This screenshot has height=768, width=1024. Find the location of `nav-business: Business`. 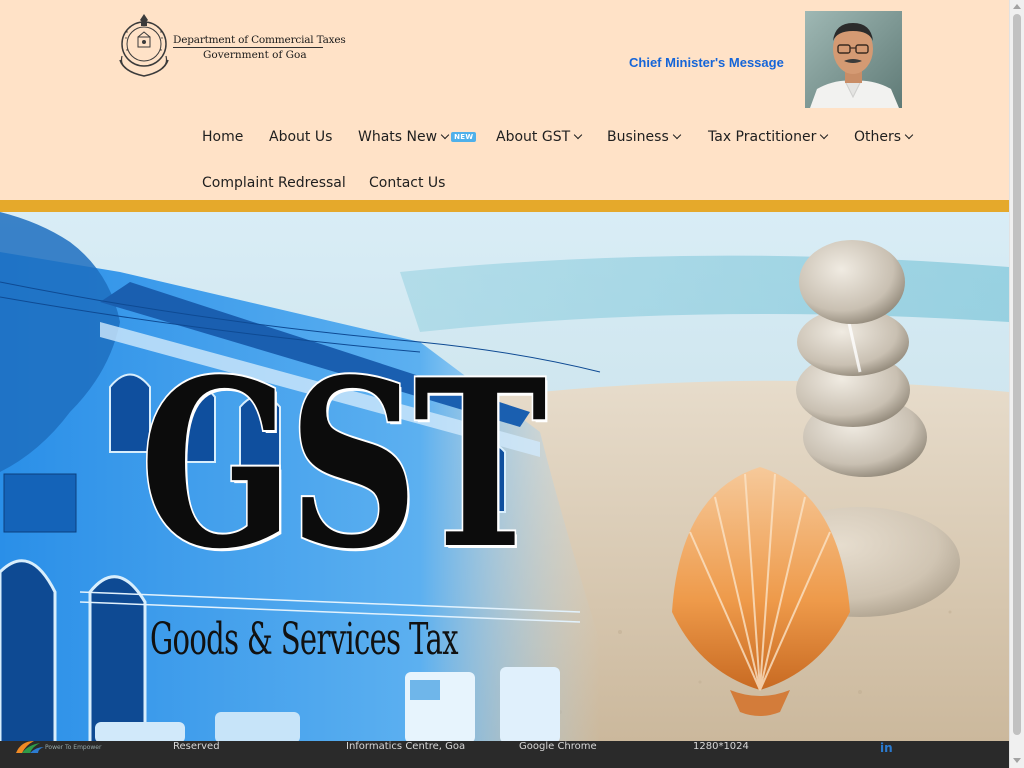

nav-business: Business is located at coordinates (644, 137).